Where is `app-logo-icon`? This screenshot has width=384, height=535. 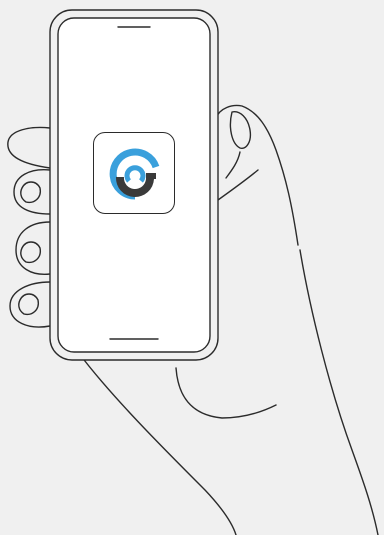
app-logo-icon is located at coordinates (134, 174).